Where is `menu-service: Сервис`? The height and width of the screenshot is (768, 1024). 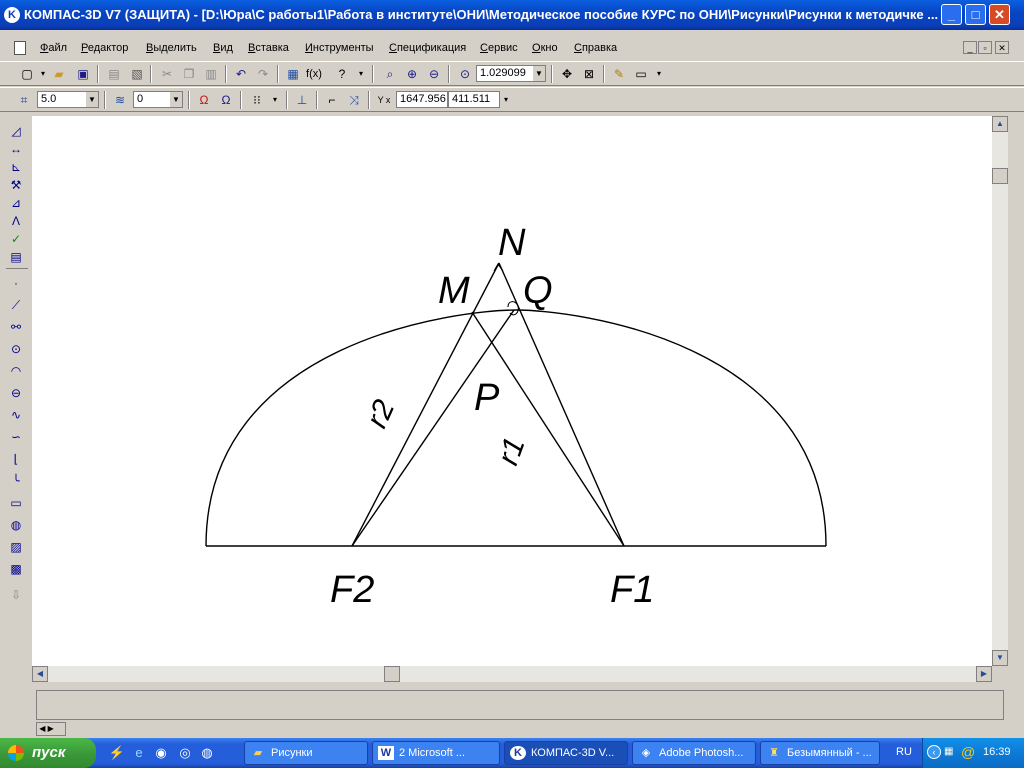
menu-service: Сервис is located at coordinates (499, 48).